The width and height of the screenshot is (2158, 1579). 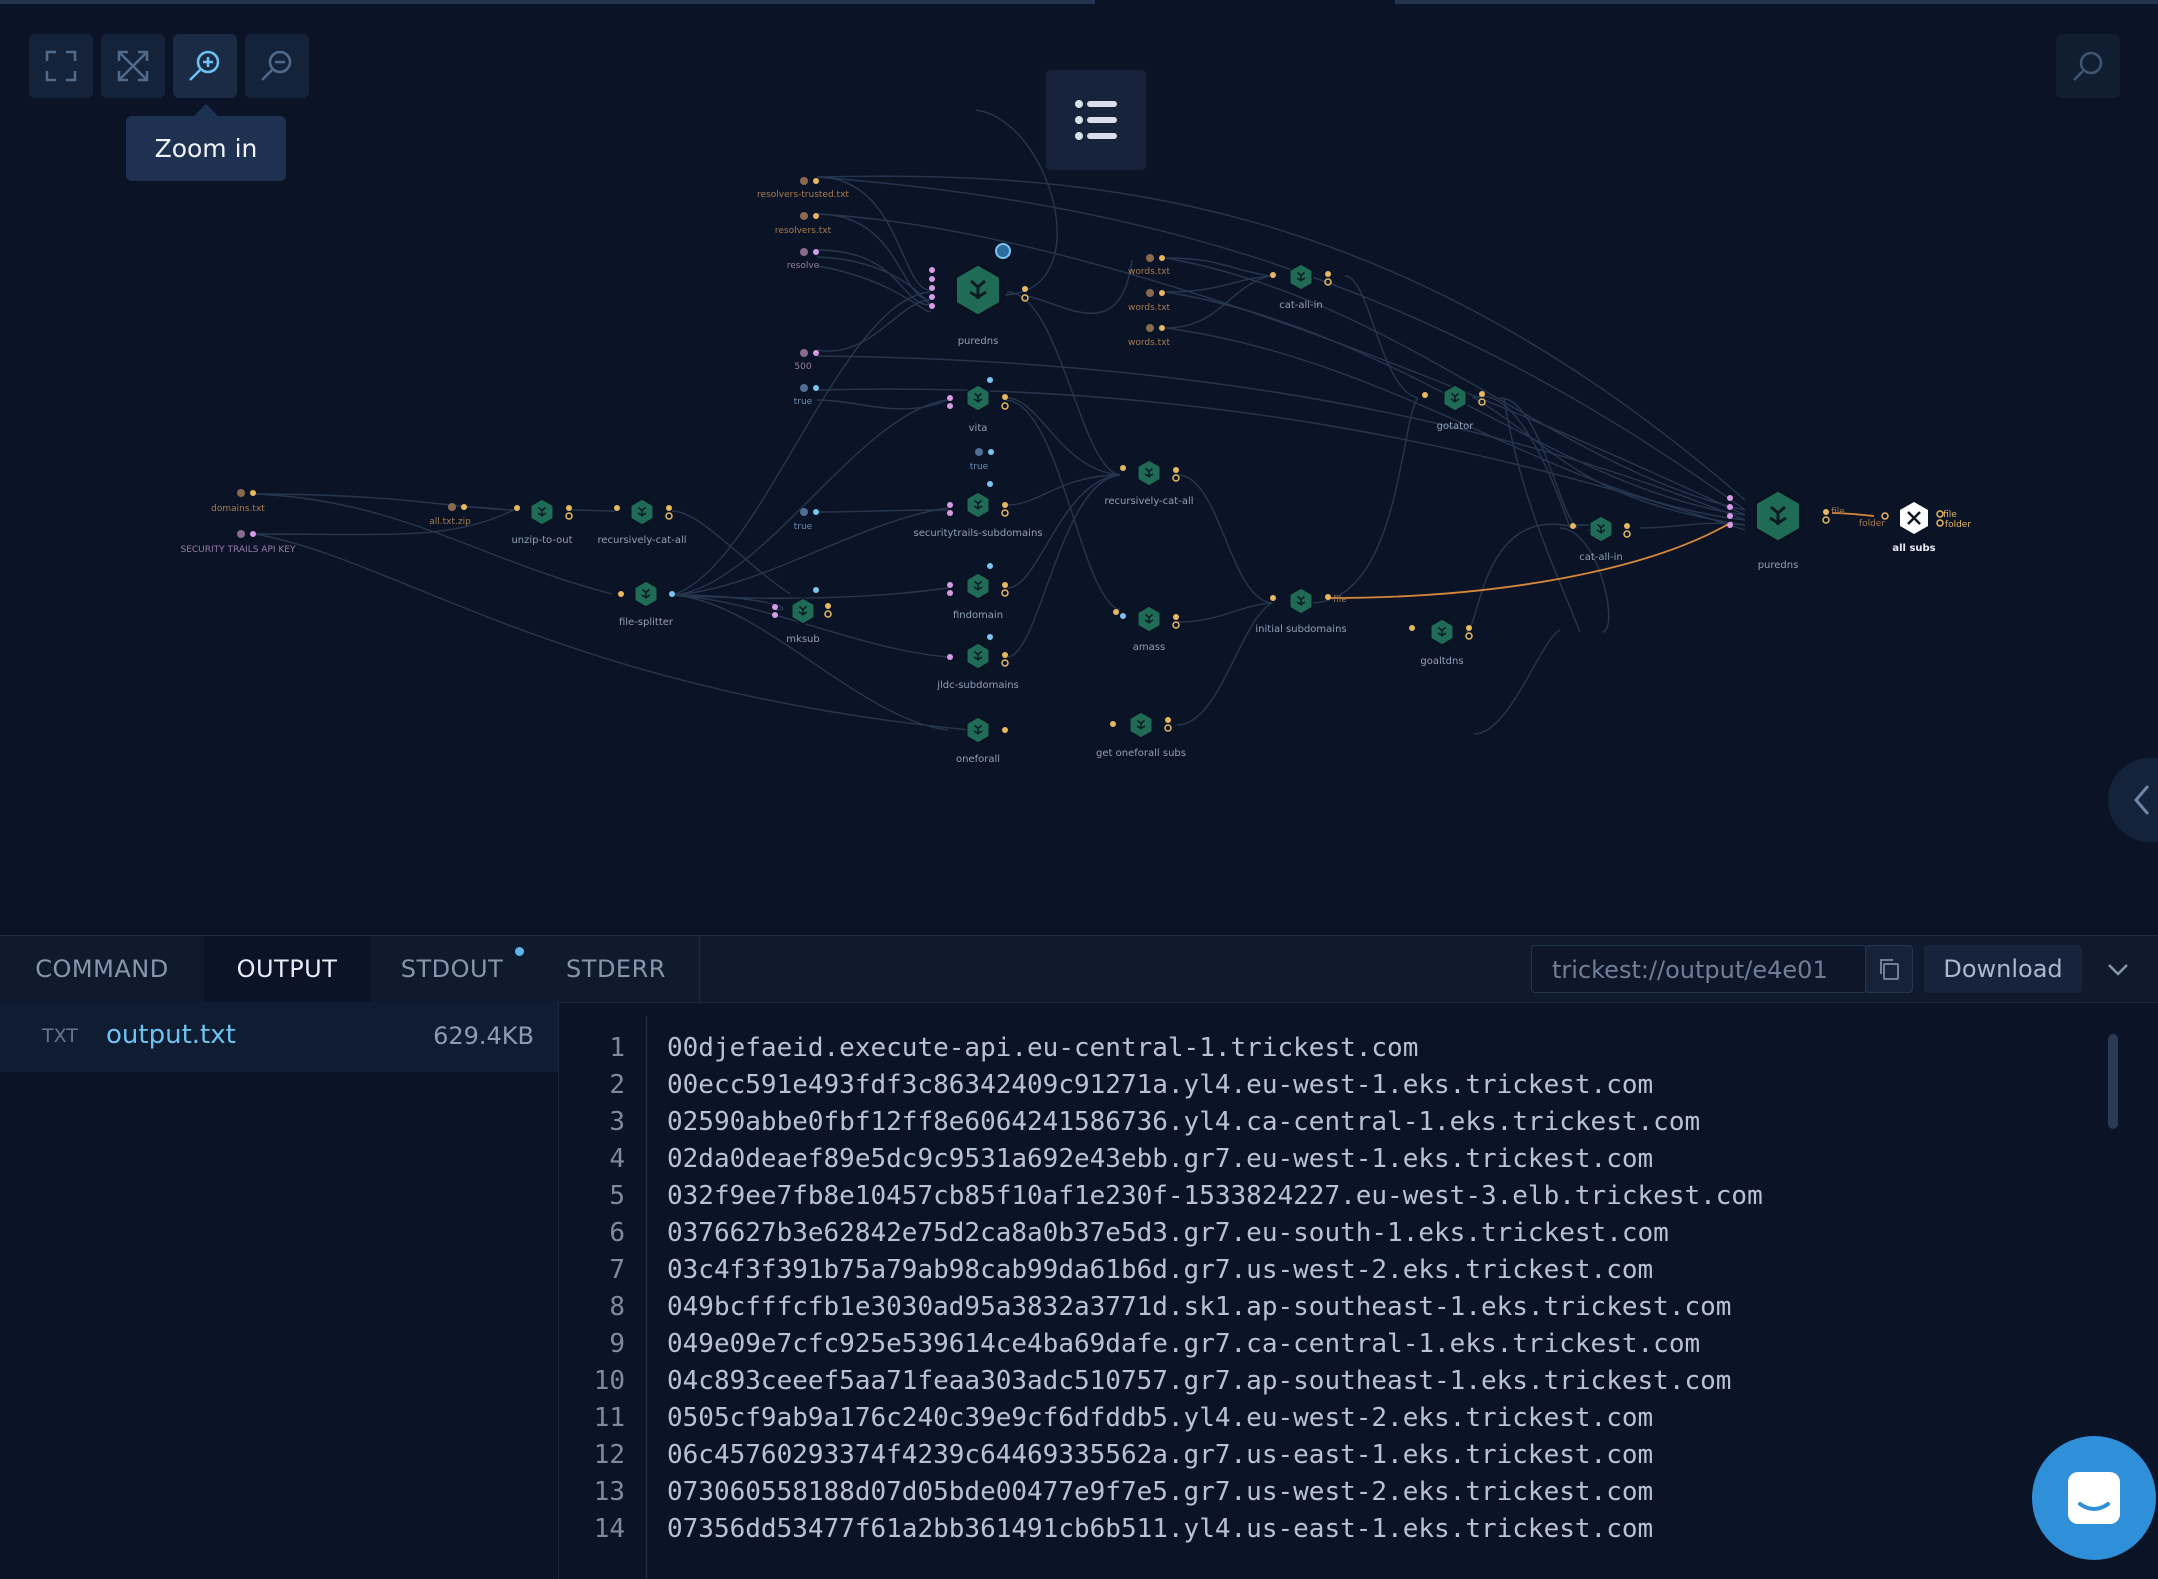 I want to click on line-number: 2, so click(x=617, y=1085).